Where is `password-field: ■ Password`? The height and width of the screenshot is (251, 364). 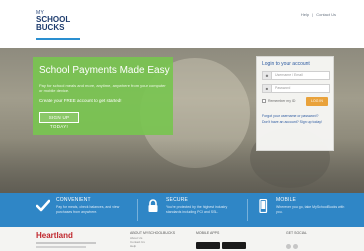
password-field: ■ Password is located at coordinates (296, 88).